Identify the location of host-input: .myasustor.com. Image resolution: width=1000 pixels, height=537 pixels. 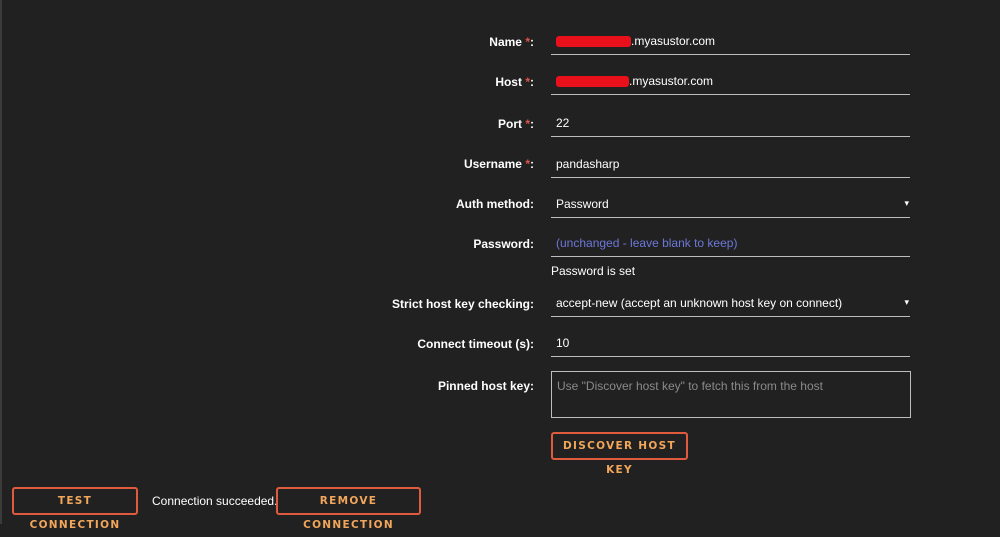
(730, 81).